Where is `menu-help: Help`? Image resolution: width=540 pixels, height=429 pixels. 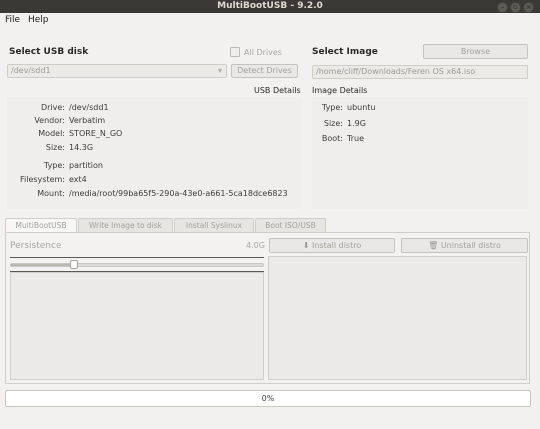
menu-help: Help is located at coordinates (38, 20).